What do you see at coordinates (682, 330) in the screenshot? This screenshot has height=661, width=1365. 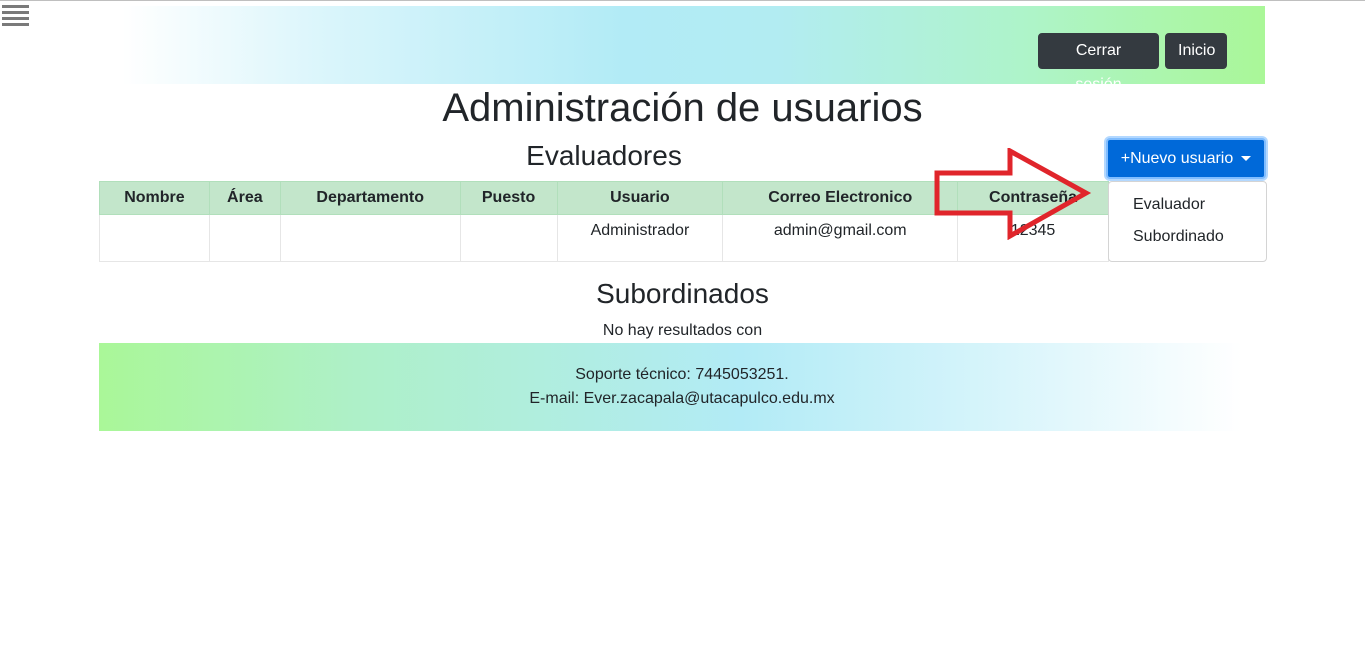 I see `no-results-message: No hay resultados con` at bounding box center [682, 330].